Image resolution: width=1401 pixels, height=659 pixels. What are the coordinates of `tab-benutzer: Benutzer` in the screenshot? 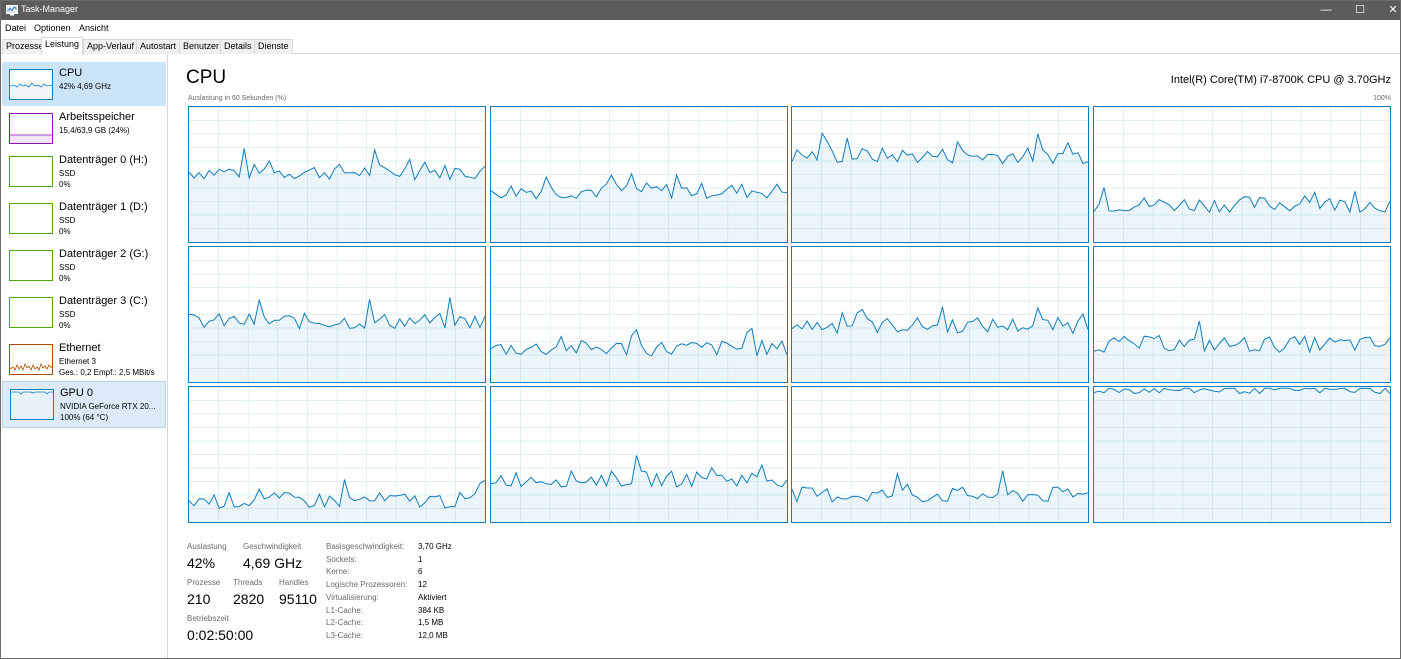 It's located at (201, 46).